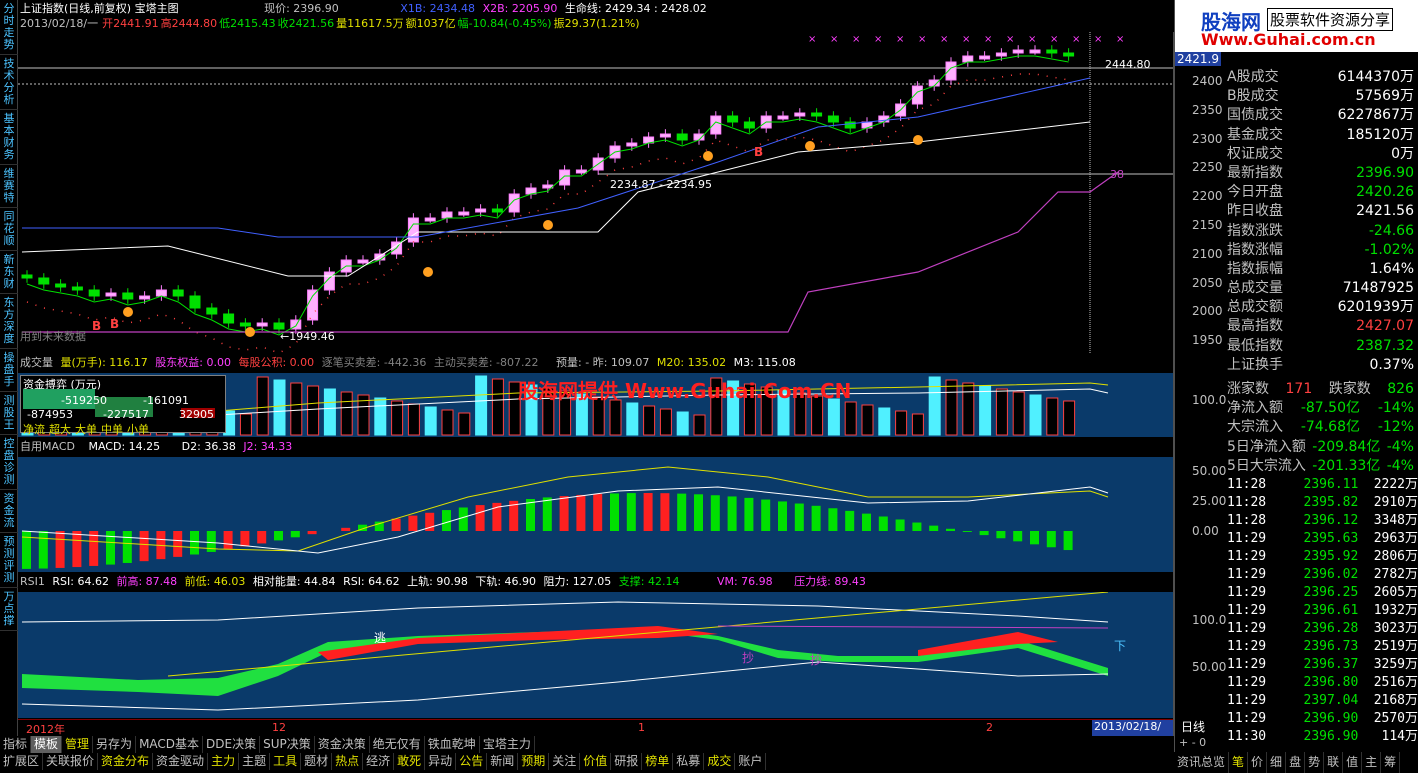 This screenshot has width=1418, height=773. Describe the element at coordinates (472, 761) in the screenshot. I see `tab-公告: 公告` at that location.